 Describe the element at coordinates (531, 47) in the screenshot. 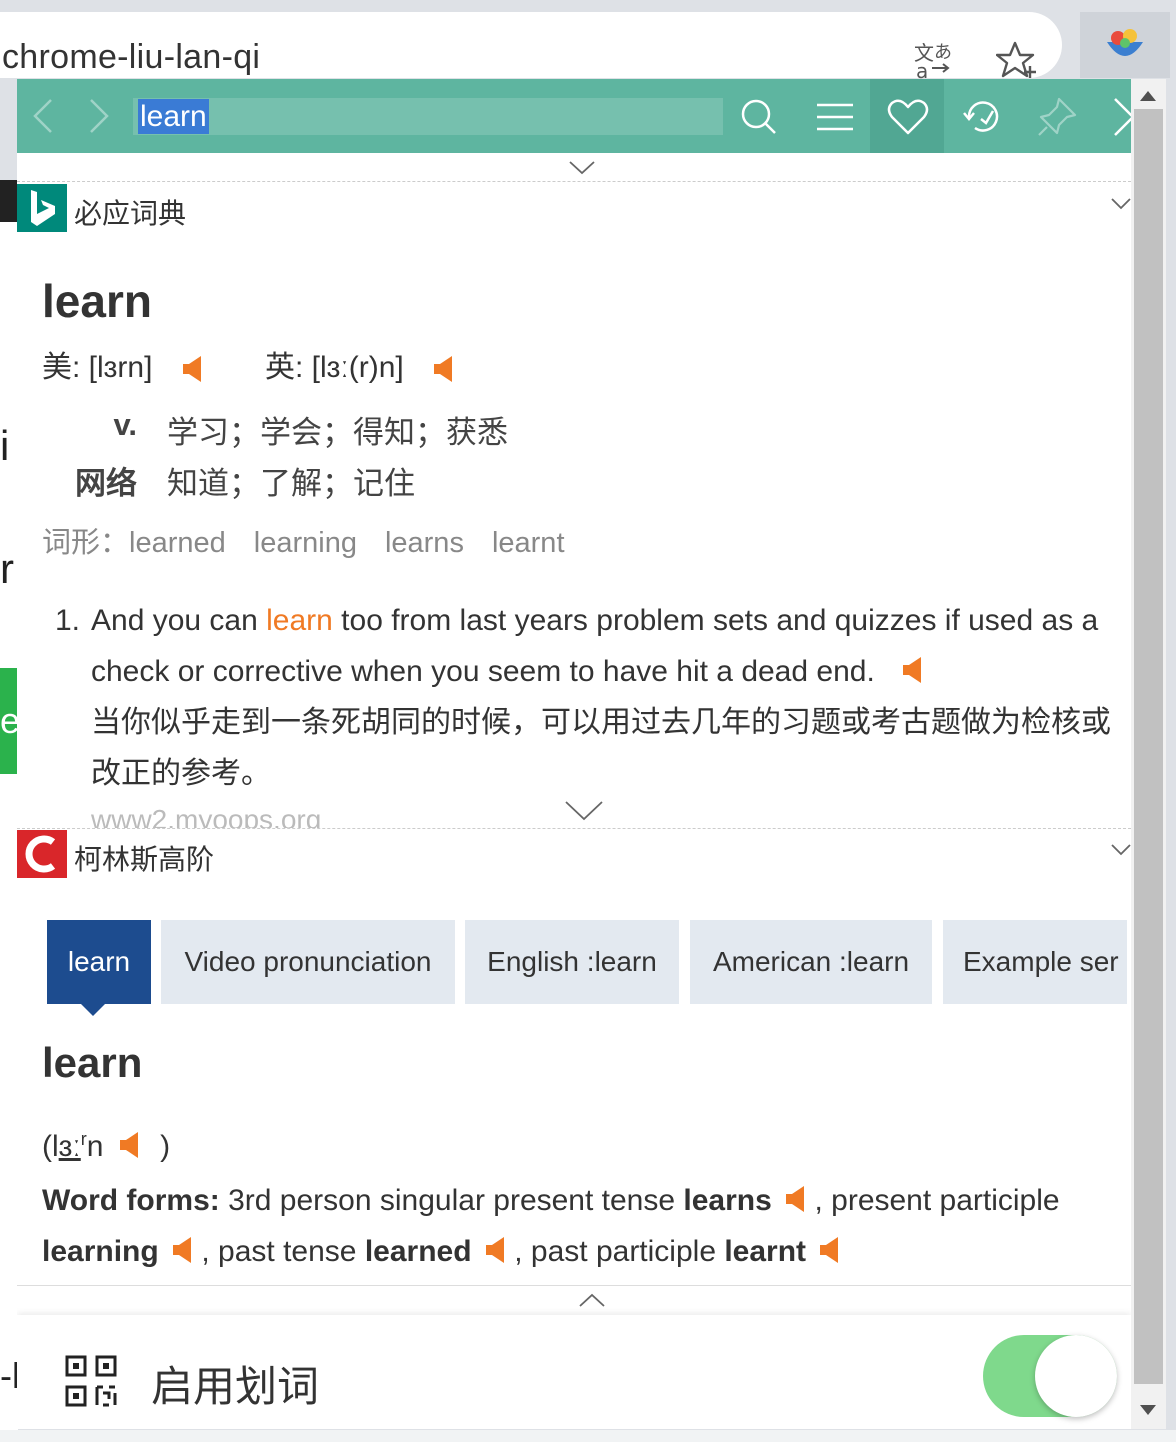

I see `address-bar: chrome-liu-lan-qi 文 あ a` at that location.